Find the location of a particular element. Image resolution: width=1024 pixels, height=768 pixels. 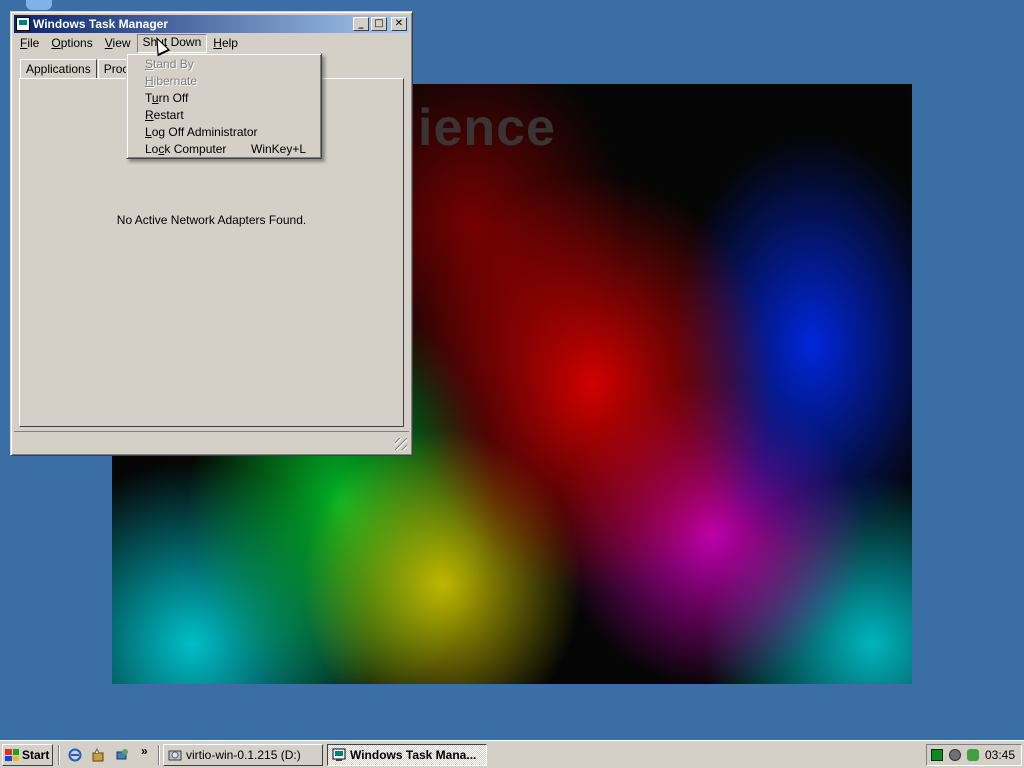

window-title: Windows Task Manager is located at coordinates (101, 24).